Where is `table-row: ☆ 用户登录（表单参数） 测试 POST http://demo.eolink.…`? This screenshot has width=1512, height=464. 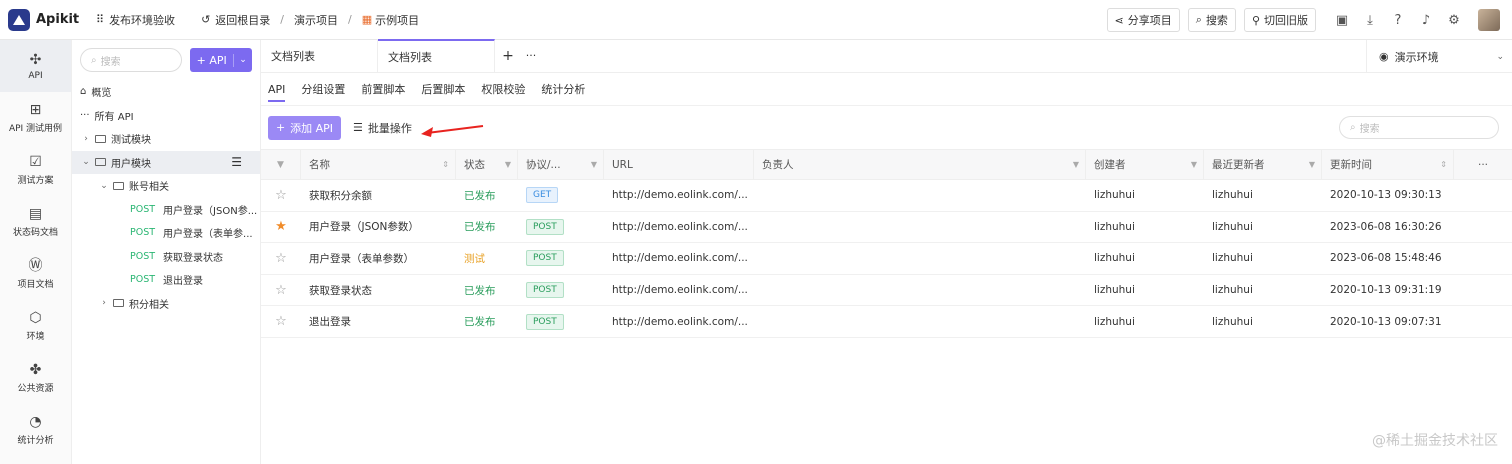 table-row: ☆ 用户登录（表单参数） 测试 POST http://demo.eolink.… is located at coordinates (886, 259).